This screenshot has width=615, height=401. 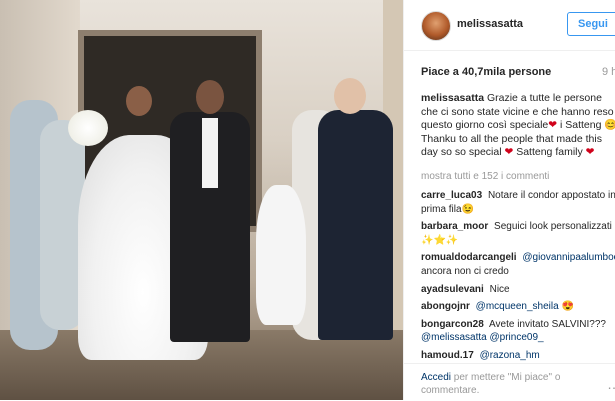 I want to click on comment-username: abongojnr, so click(x=445, y=306).